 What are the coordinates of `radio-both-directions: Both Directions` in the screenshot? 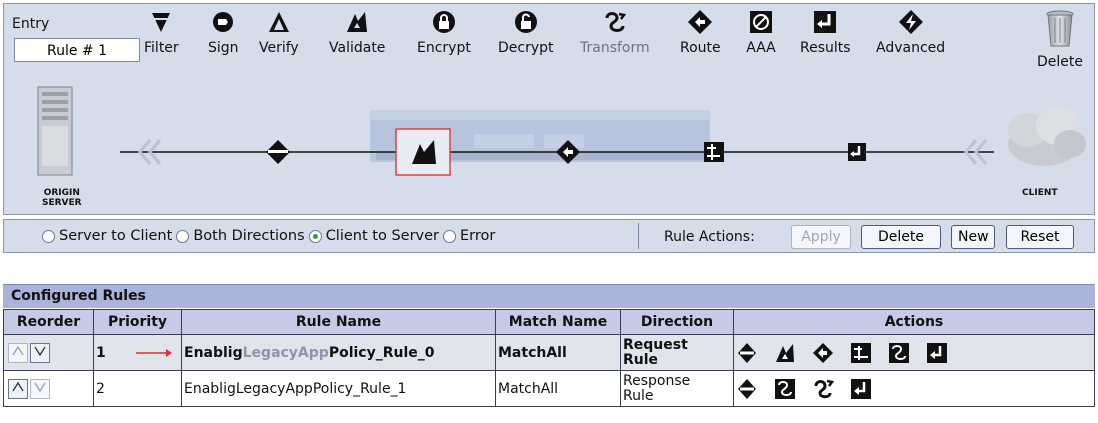 It's located at (240, 236).